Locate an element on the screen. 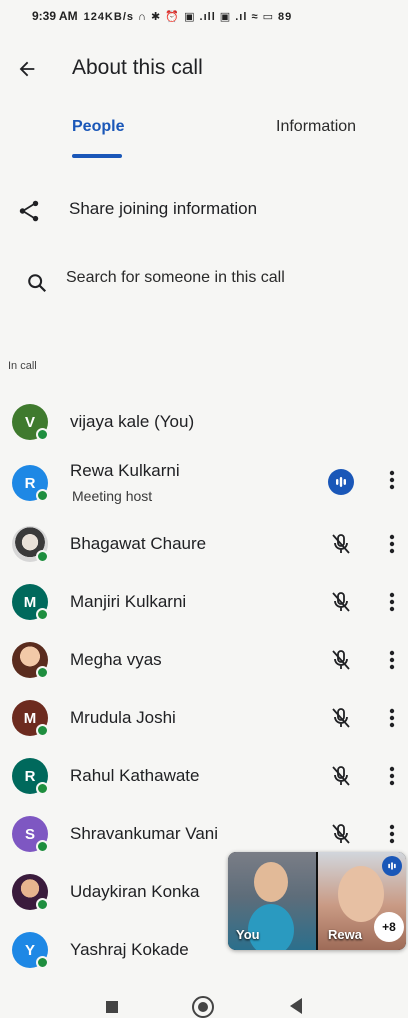 The width and height of the screenshot is (408, 1018). tab-people: People is located at coordinates (98, 127).